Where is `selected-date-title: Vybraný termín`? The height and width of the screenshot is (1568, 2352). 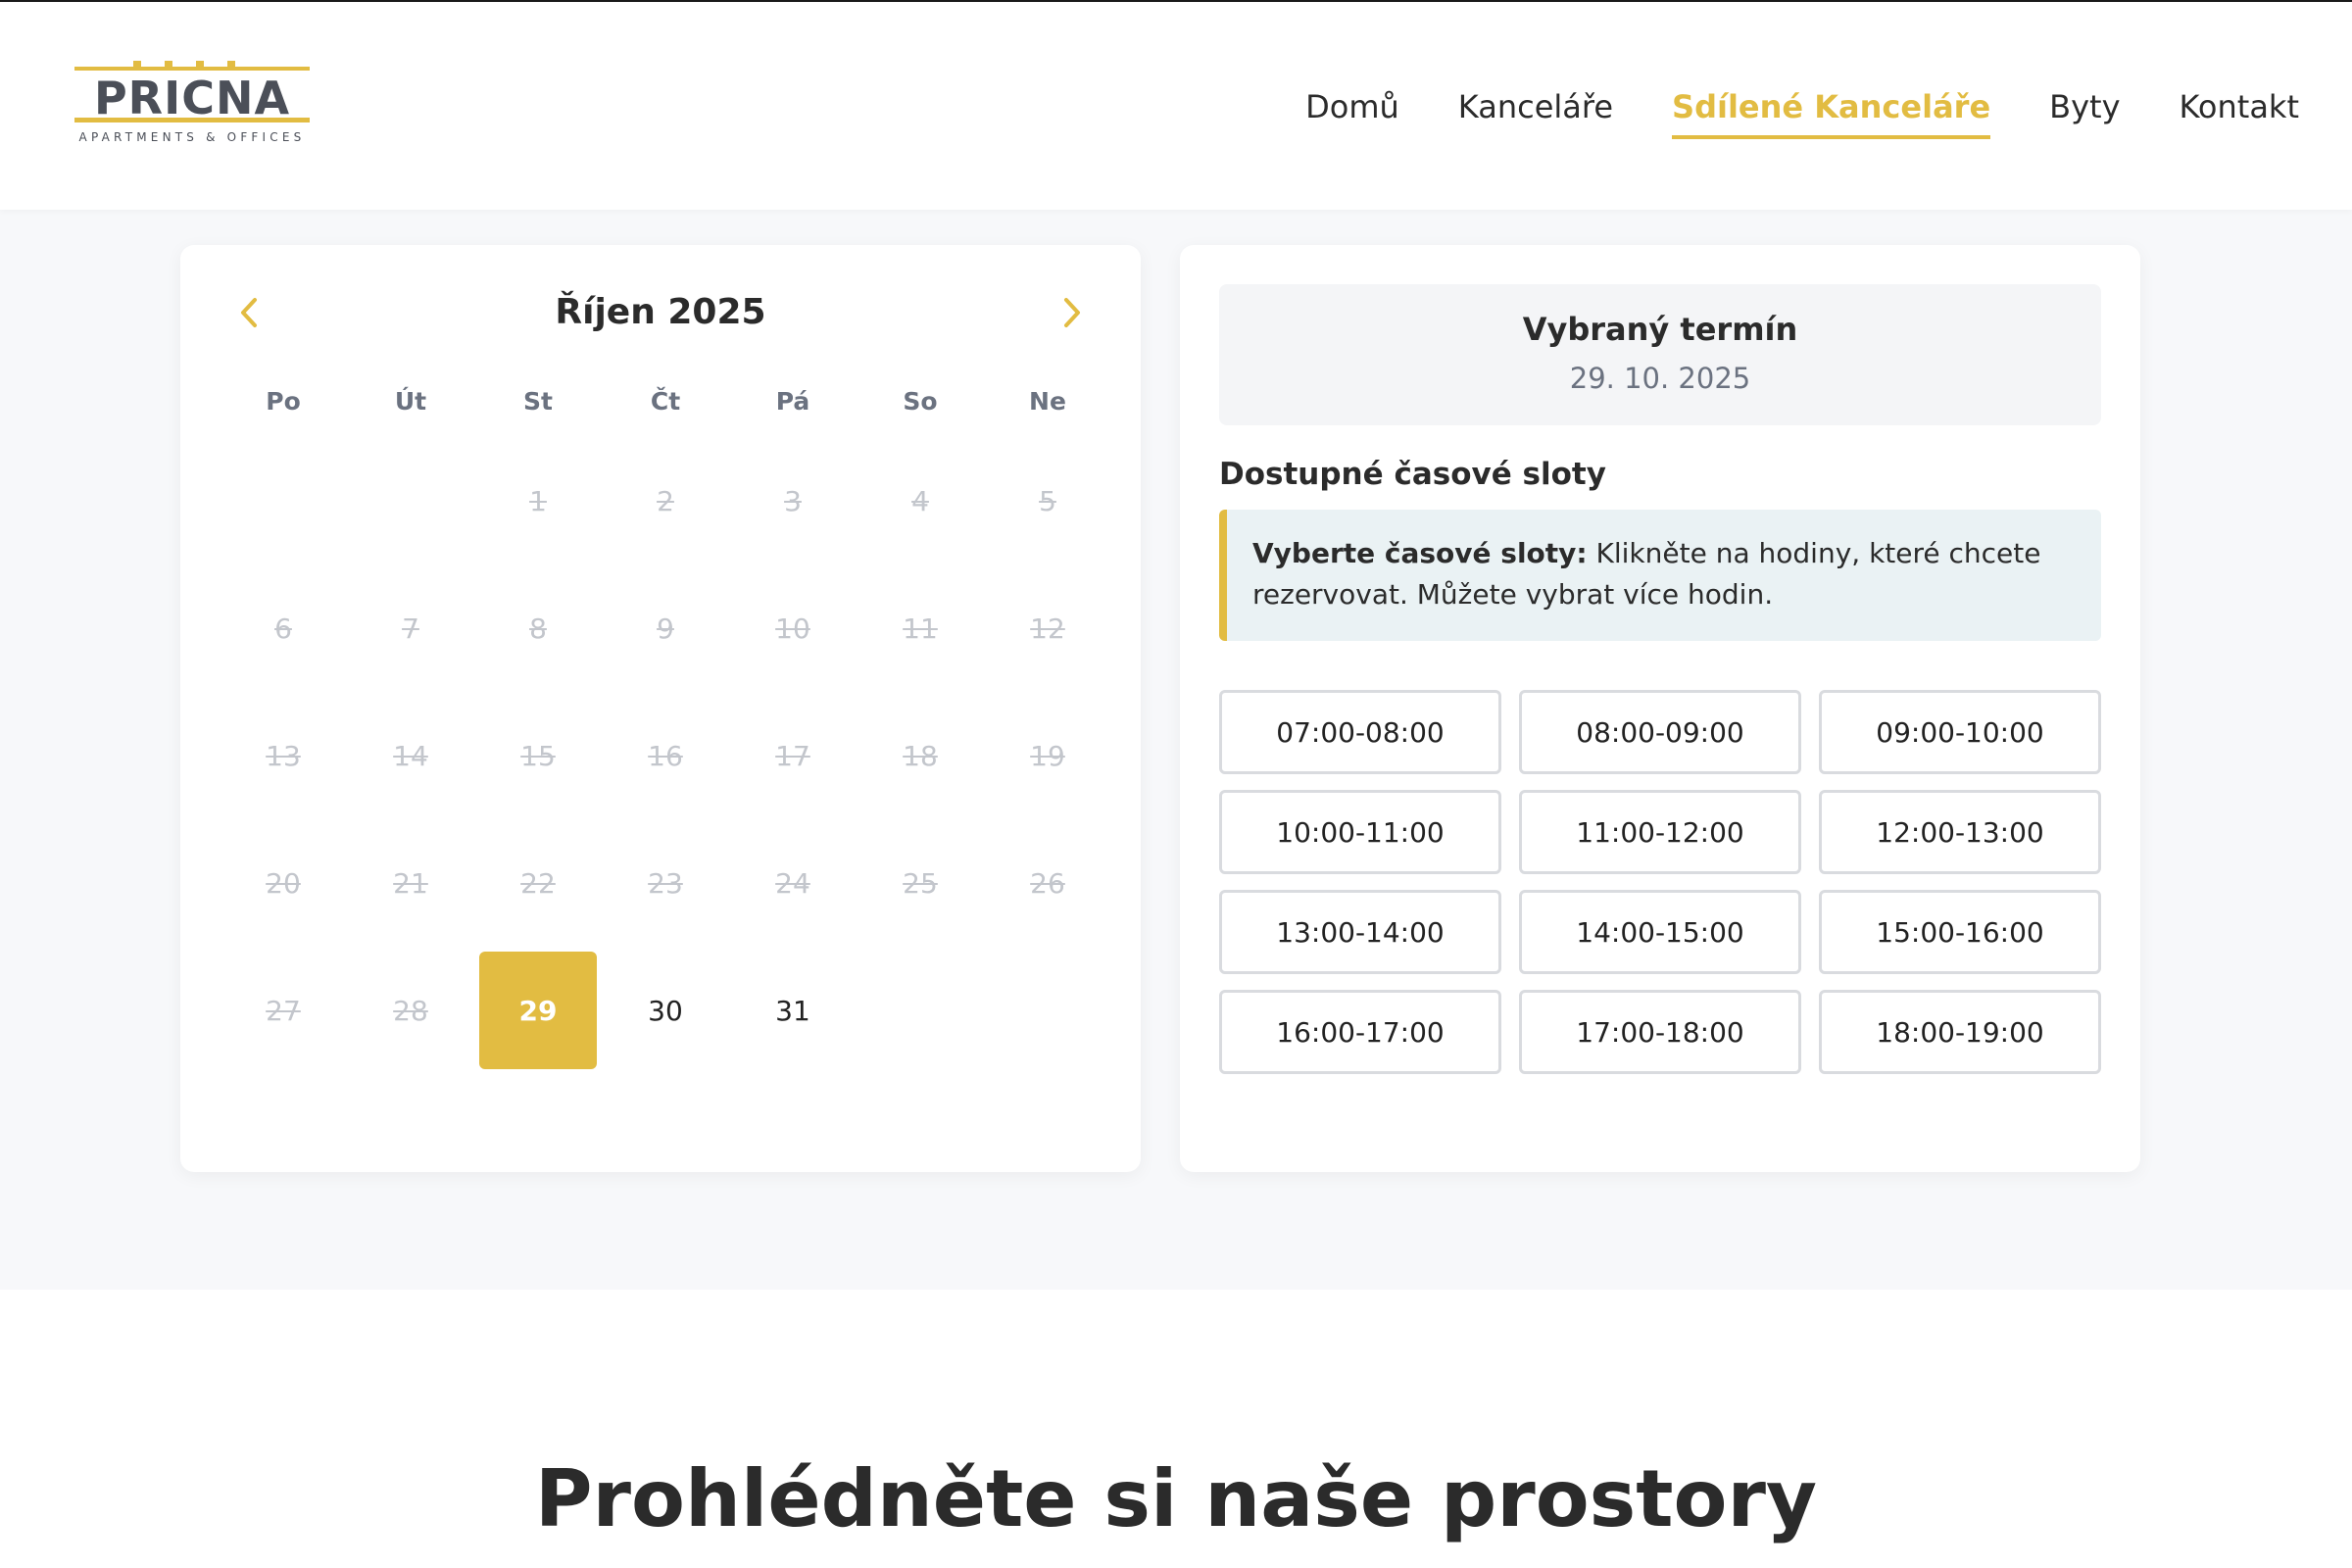
selected-date-title: Vybraný termín is located at coordinates (1660, 329).